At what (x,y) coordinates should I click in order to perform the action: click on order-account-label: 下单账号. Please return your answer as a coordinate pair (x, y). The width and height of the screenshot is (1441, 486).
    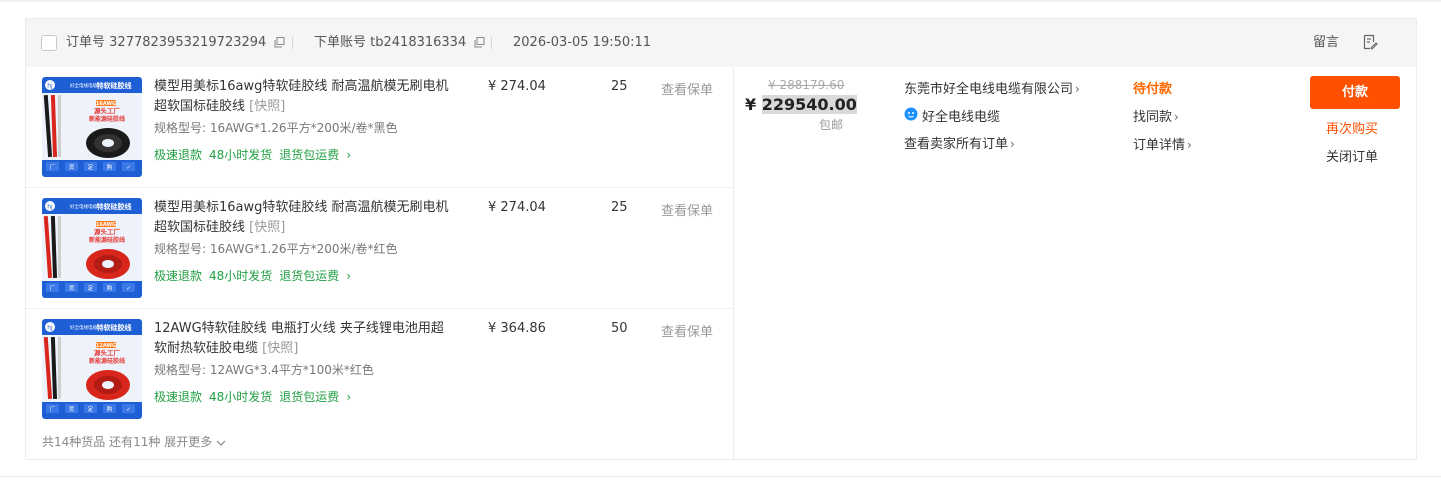
    Looking at the image, I should click on (340, 42).